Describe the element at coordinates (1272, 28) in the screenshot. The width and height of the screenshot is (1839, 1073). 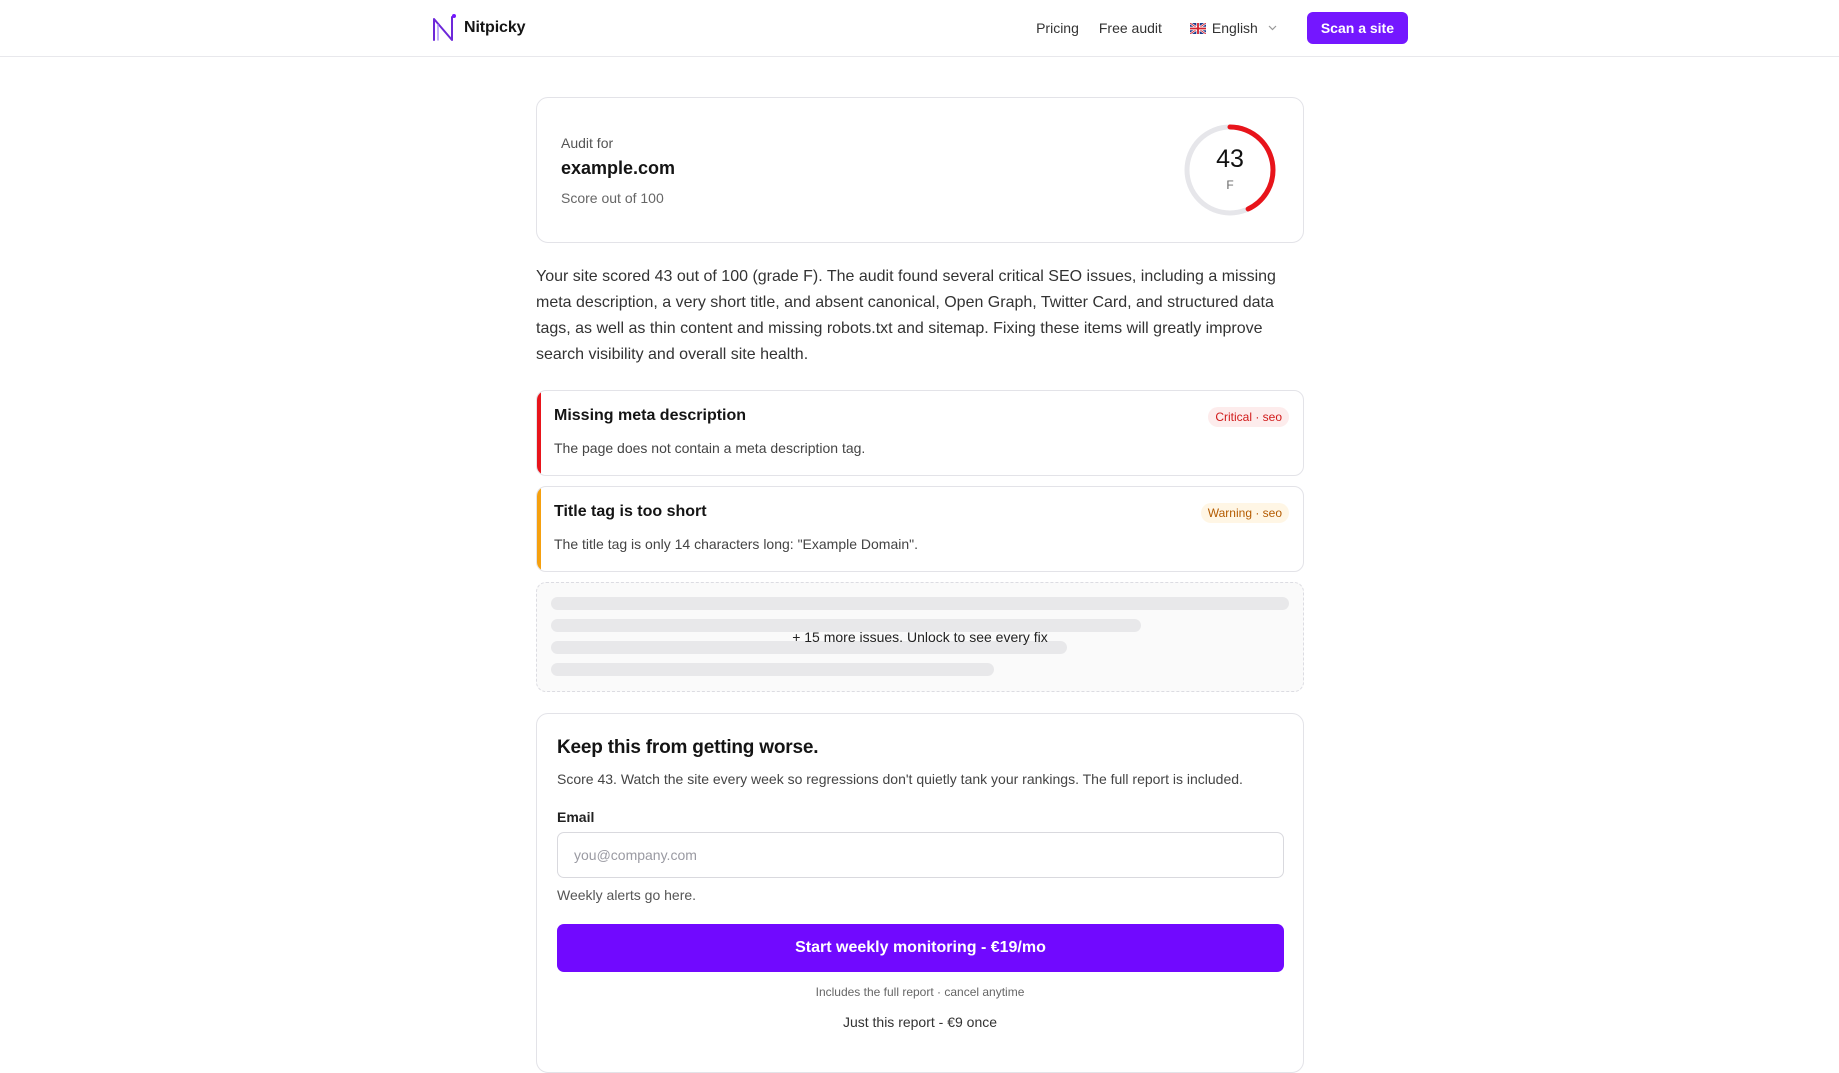
I see `chevron-down-icon` at that location.